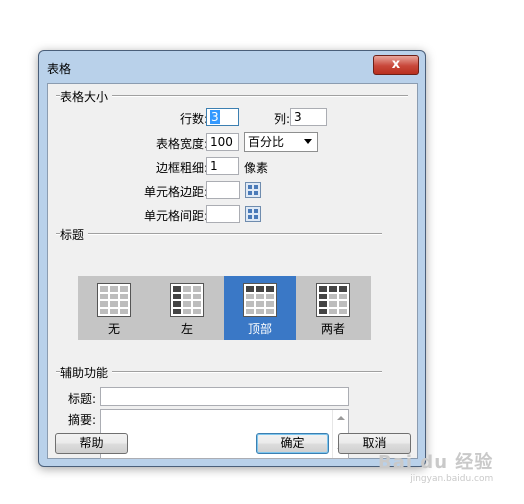 This screenshot has height=504, width=524. Describe the element at coordinates (260, 300) in the screenshot. I see `table-top-header-icon` at that location.